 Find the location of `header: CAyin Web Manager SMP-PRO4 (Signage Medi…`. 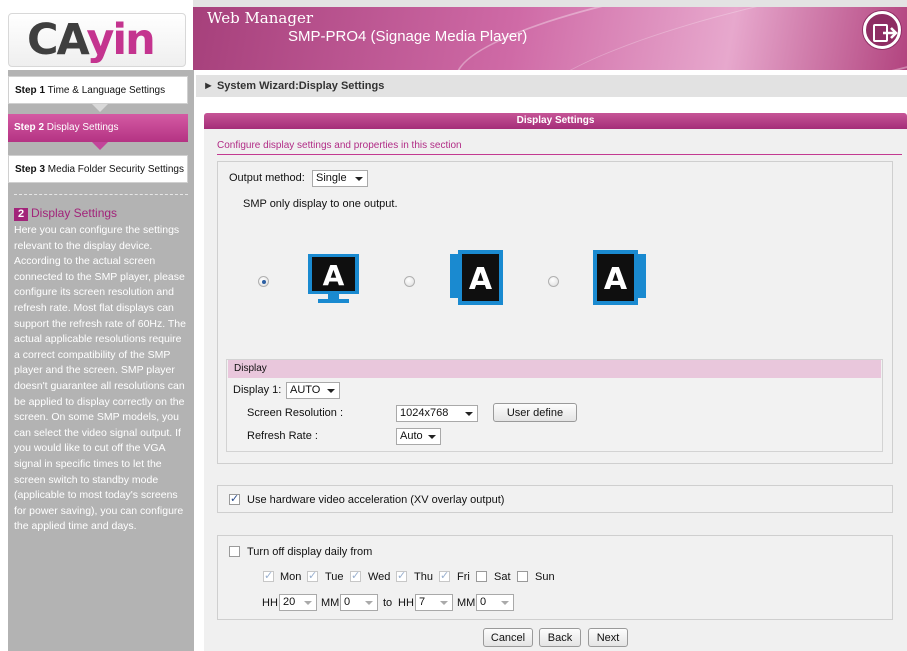

header: CAyin Web Manager SMP-PRO4 (Signage Medi… is located at coordinates (453, 35).